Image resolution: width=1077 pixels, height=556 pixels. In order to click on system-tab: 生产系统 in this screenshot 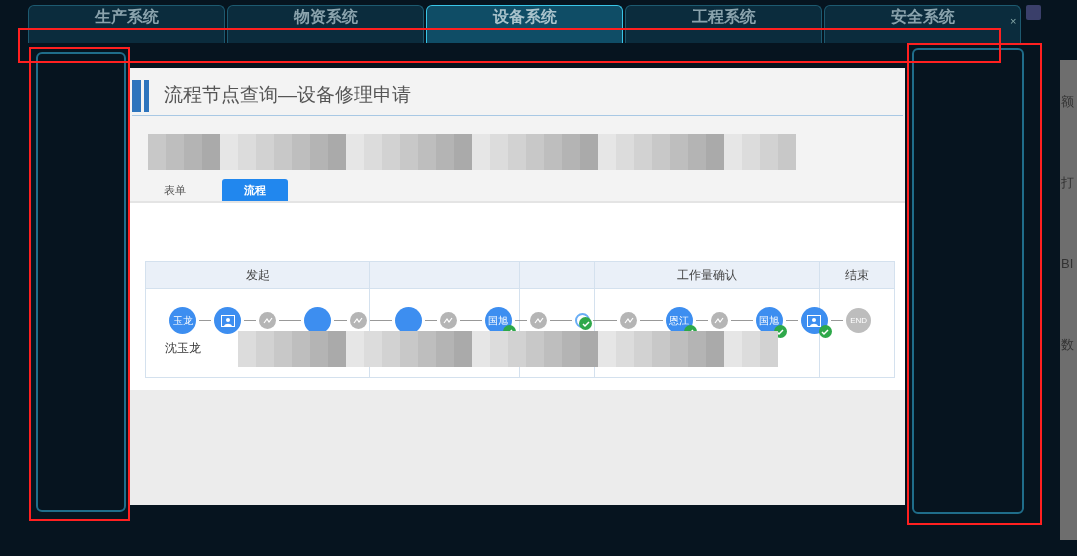, I will do `click(126, 24)`.